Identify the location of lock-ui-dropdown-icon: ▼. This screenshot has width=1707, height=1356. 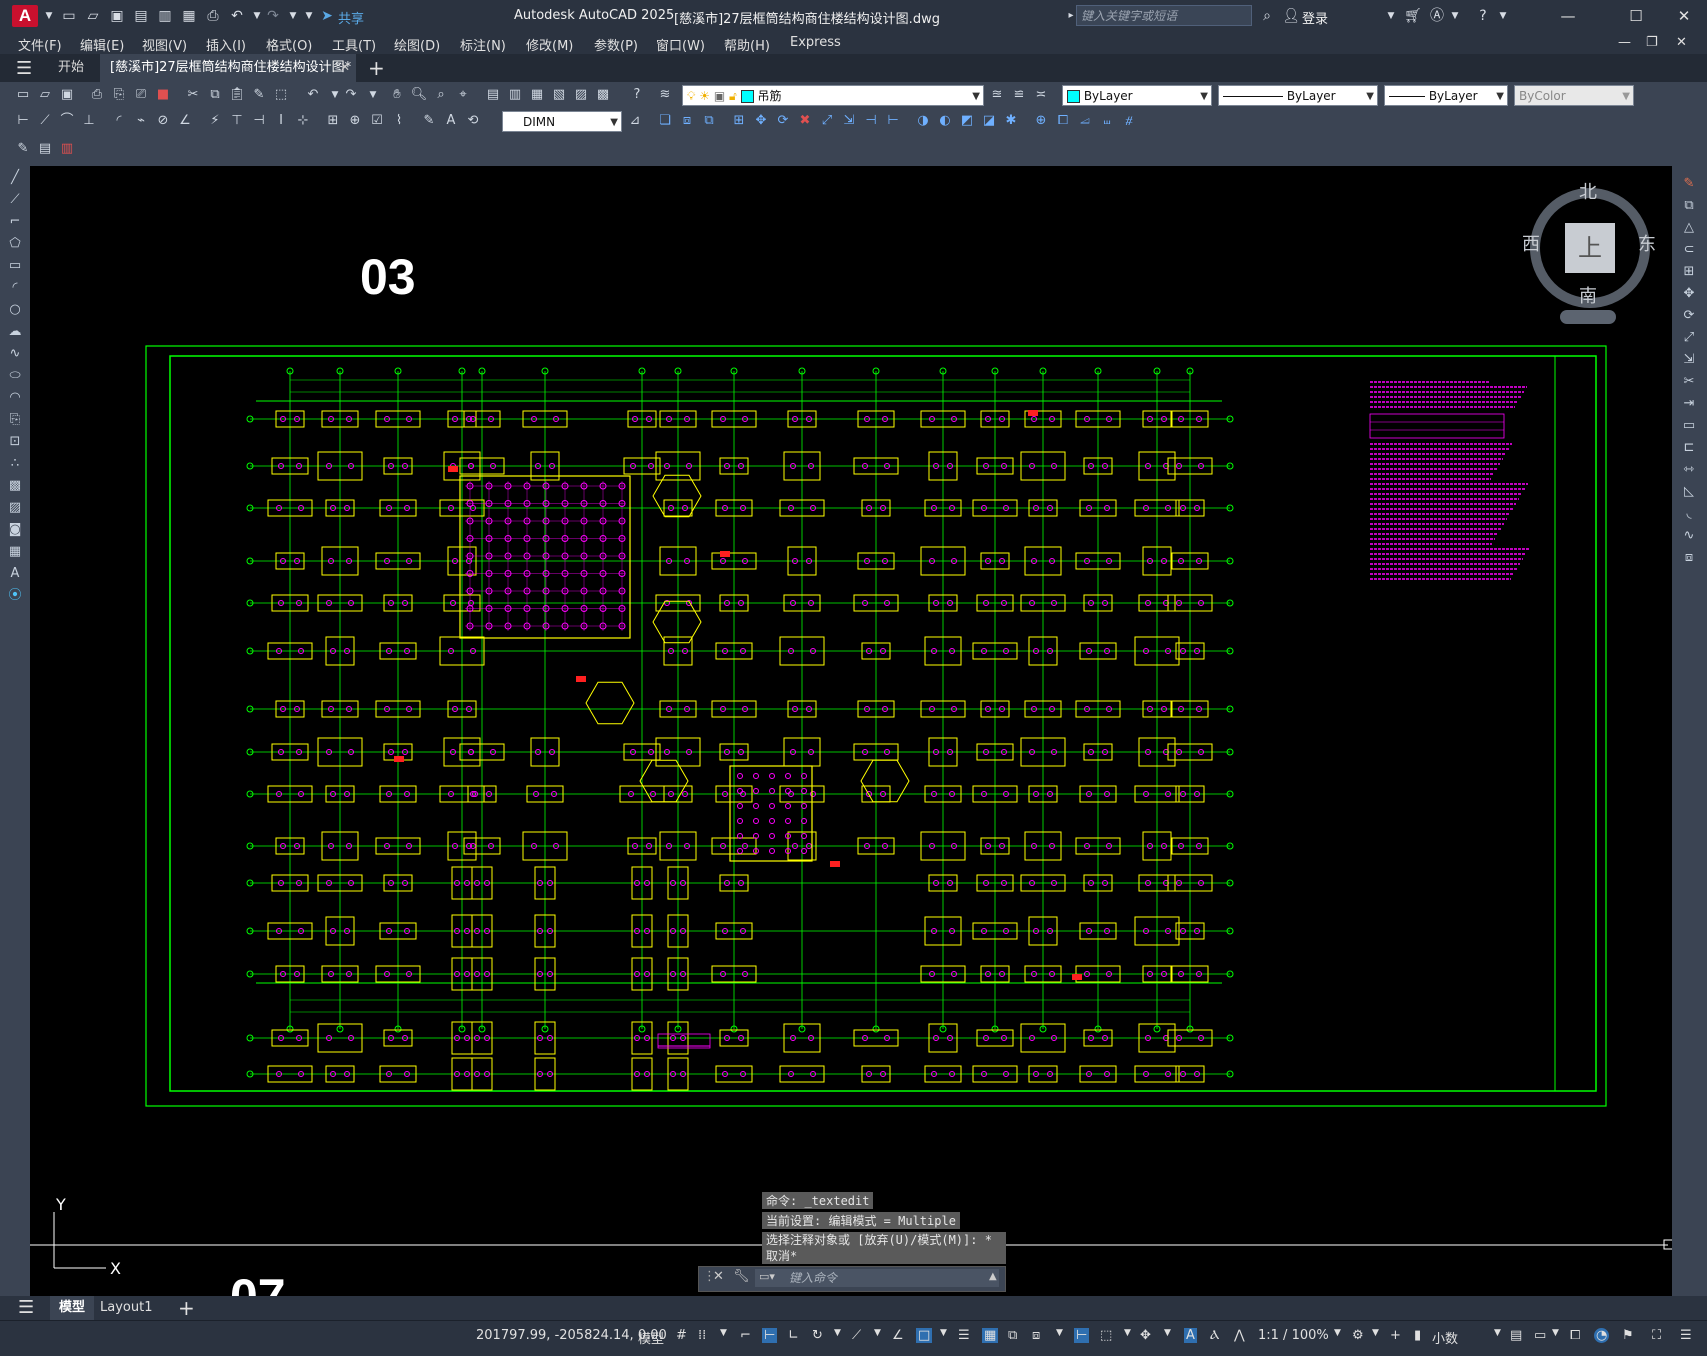
(1555, 1333).